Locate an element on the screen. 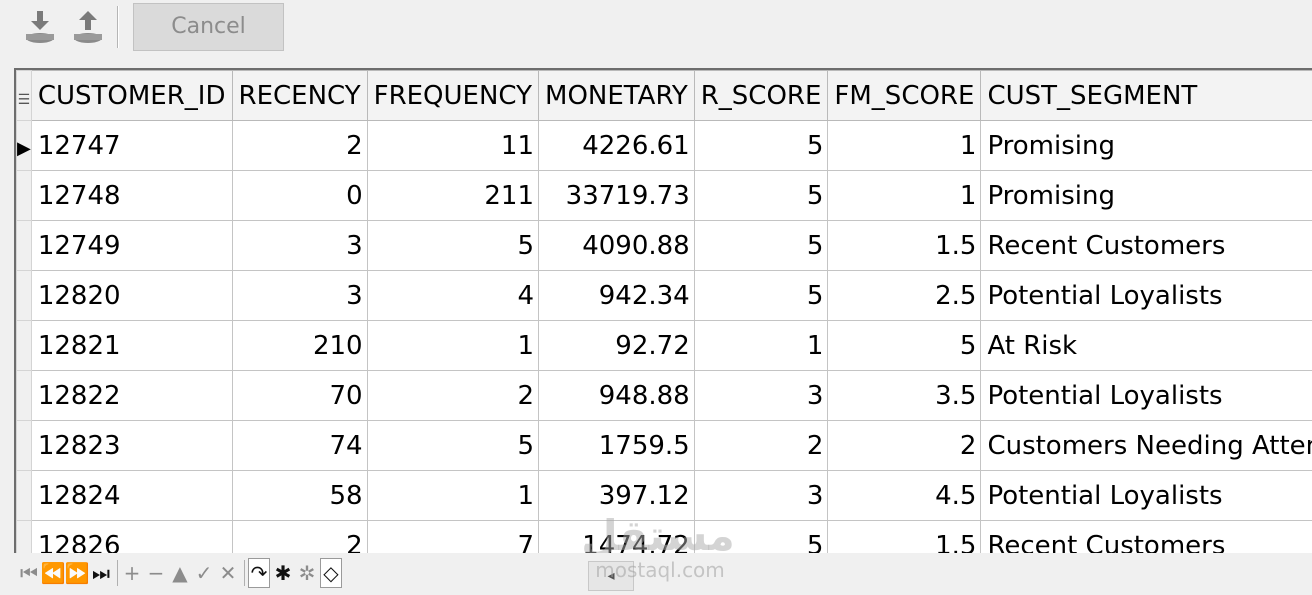 This screenshot has height=595, width=1312. post-icon: ✓ is located at coordinates (204, 573).